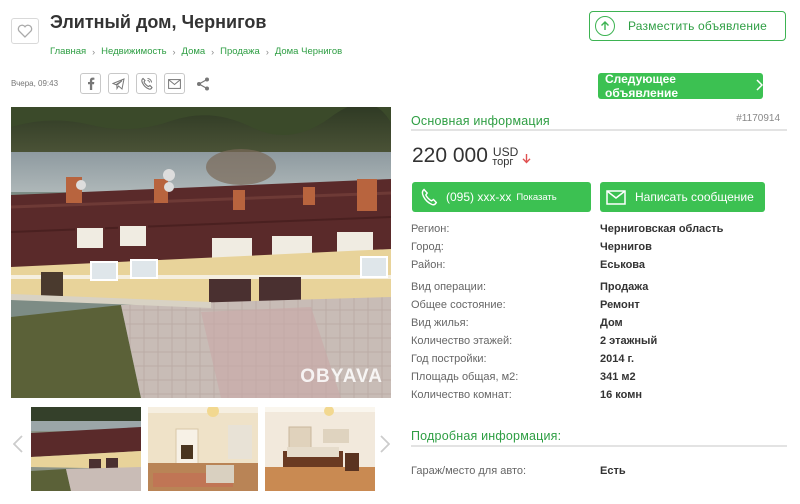 The width and height of the screenshot is (800, 504). I want to click on heart-icon, so click(25, 31).